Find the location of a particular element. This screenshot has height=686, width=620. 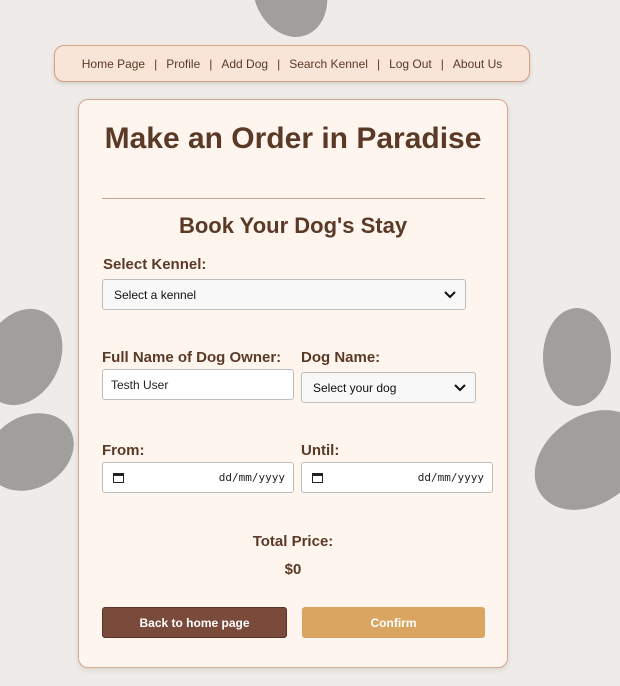

dog-select-value: Select your dog is located at coordinates (355, 387).